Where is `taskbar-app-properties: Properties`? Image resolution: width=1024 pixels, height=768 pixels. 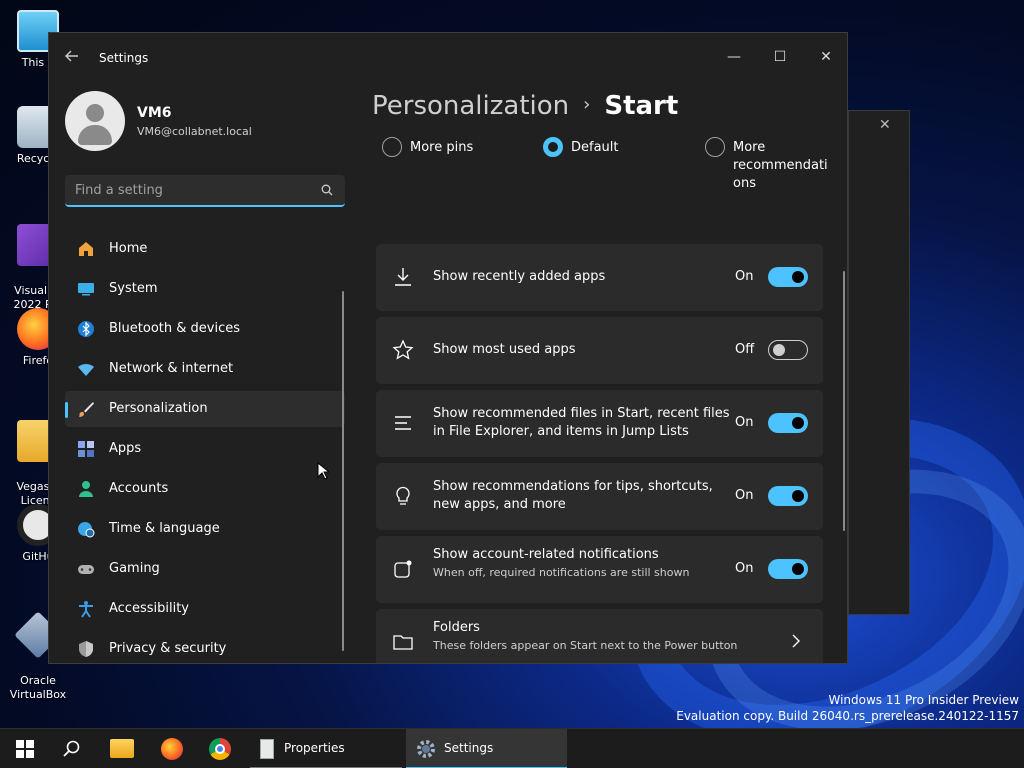 taskbar-app-properties: Properties is located at coordinates (326, 748).